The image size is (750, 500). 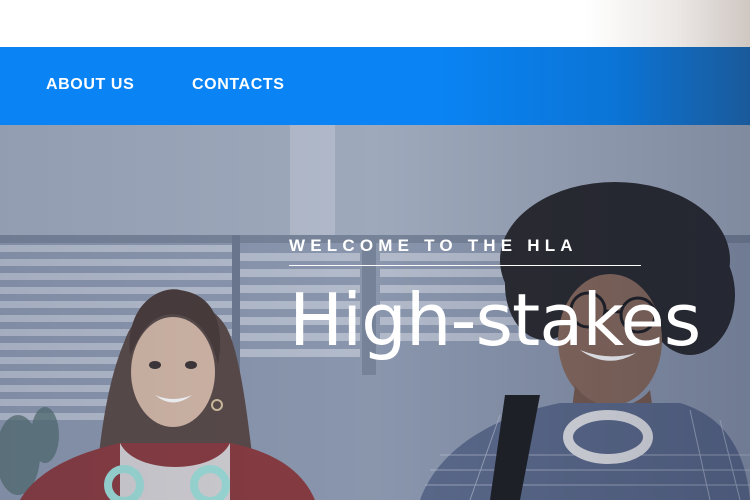 I want to click on nav-link-about-us: ABOUT US, so click(x=90, y=85).